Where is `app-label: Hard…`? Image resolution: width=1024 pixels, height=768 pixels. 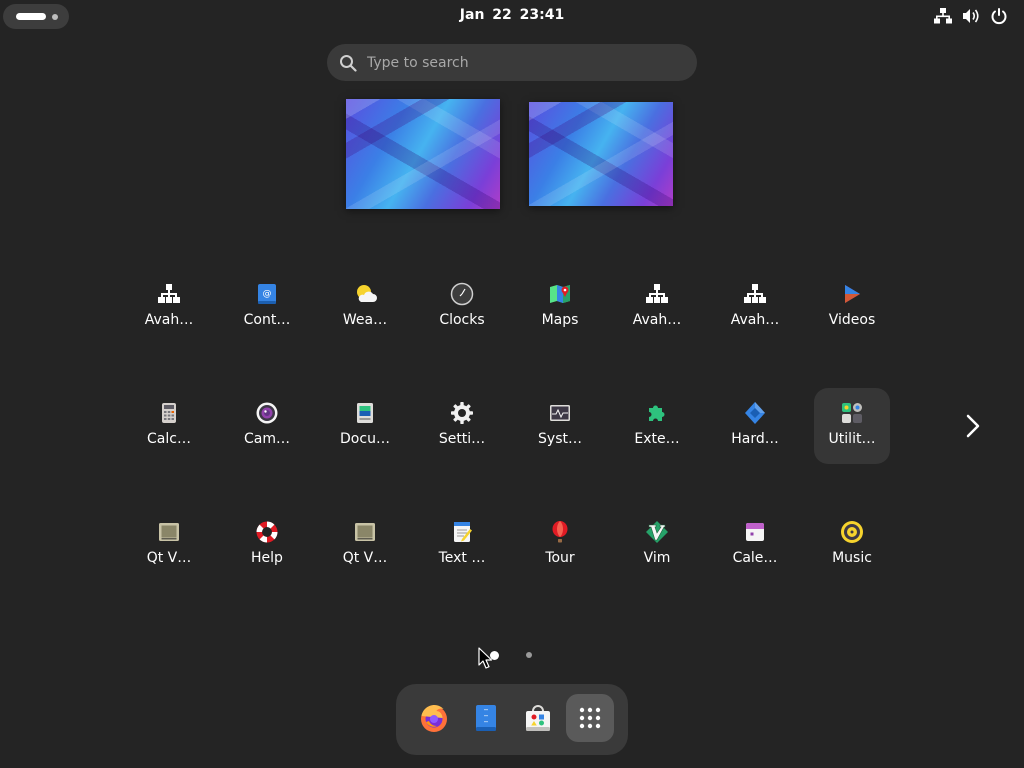 app-label: Hard… is located at coordinates (755, 439).